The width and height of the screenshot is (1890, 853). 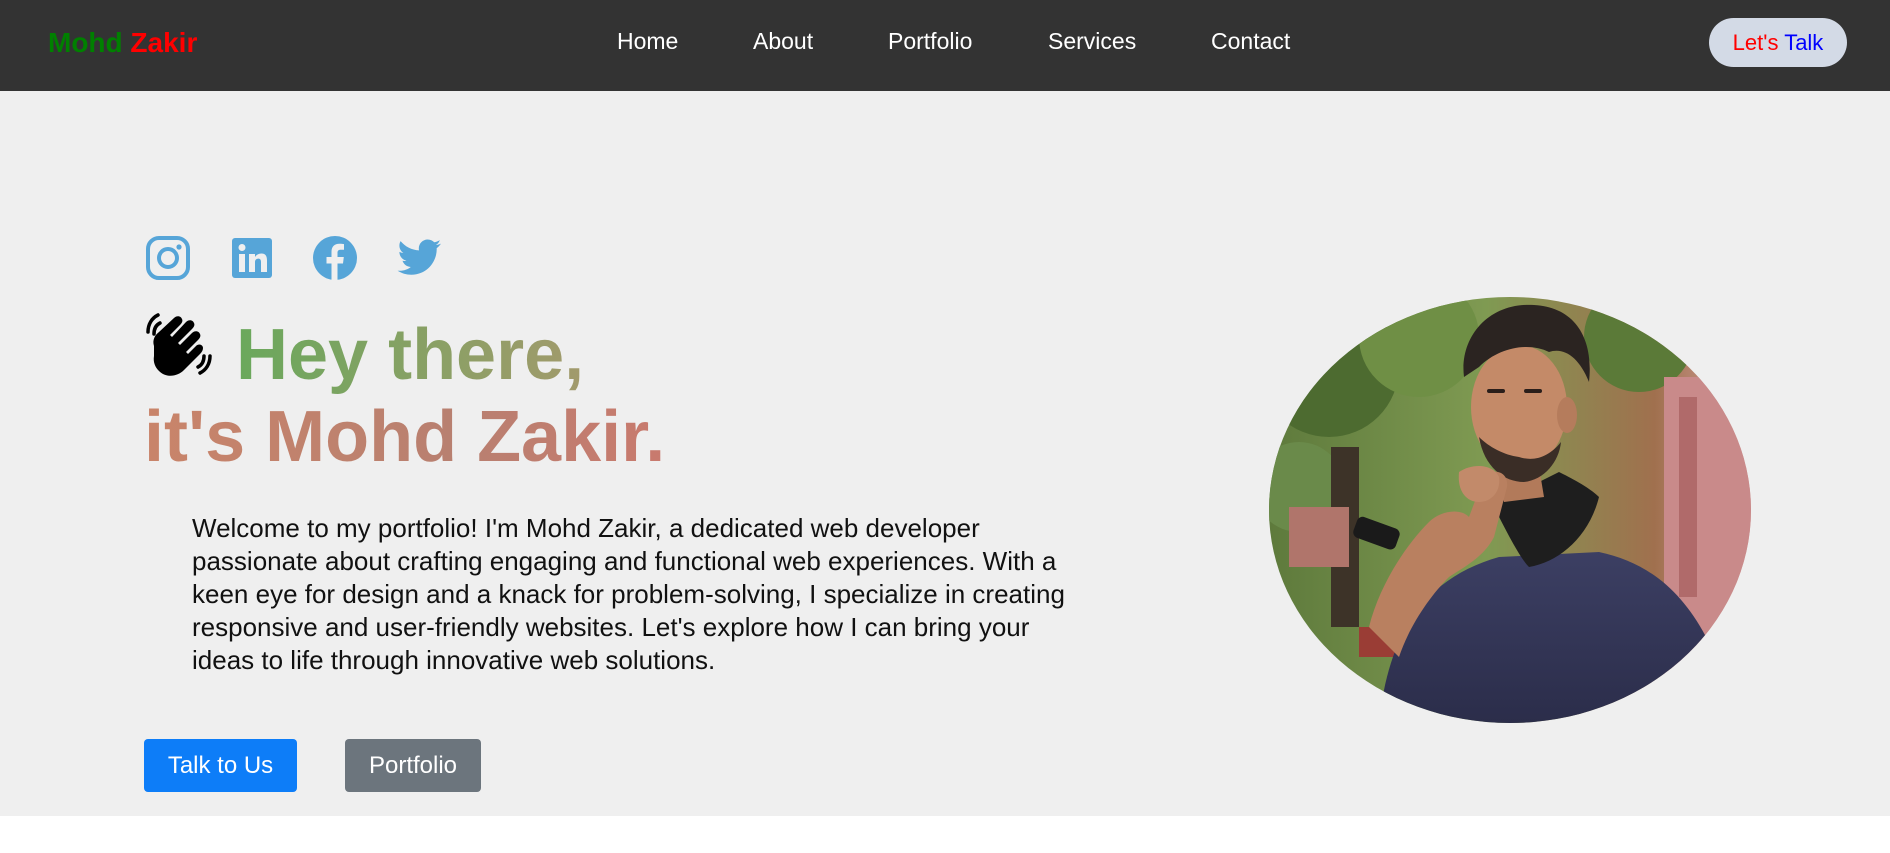 I want to click on nav-link-portfolio: Portfolio, so click(x=930, y=41).